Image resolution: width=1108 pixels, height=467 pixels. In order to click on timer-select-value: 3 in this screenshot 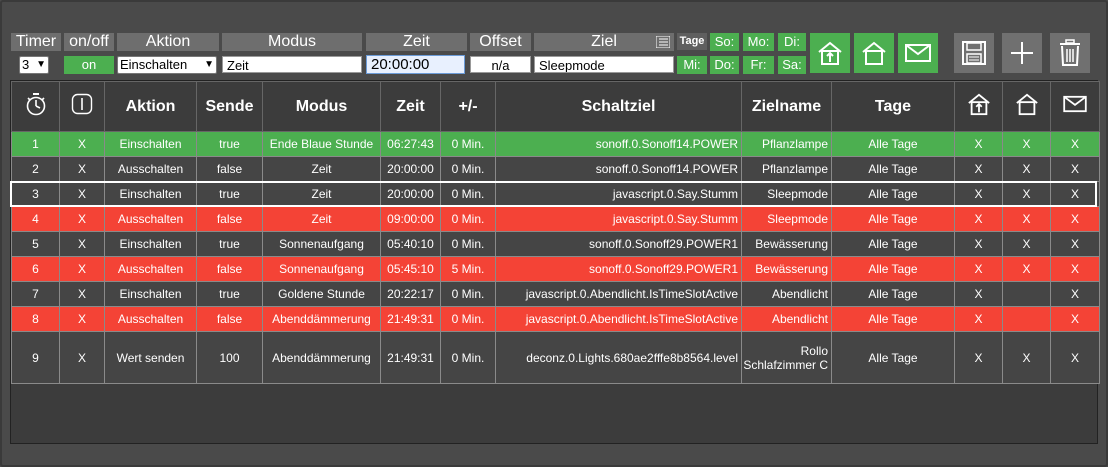, I will do `click(26, 64)`.